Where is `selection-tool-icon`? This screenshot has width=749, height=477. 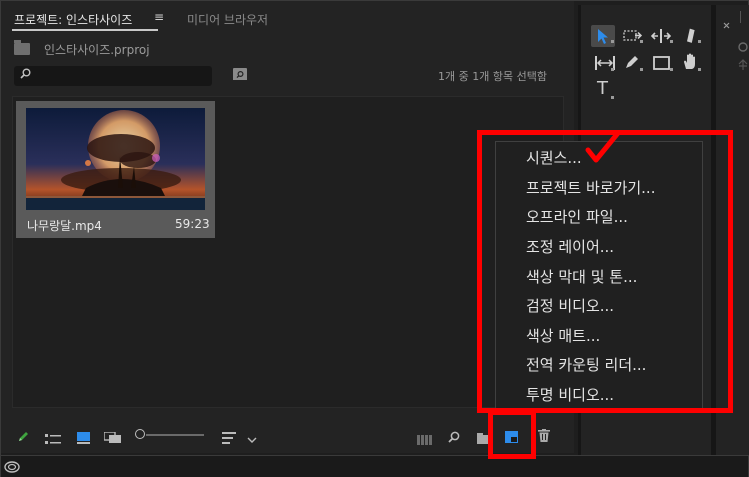 selection-tool-icon is located at coordinates (603, 38).